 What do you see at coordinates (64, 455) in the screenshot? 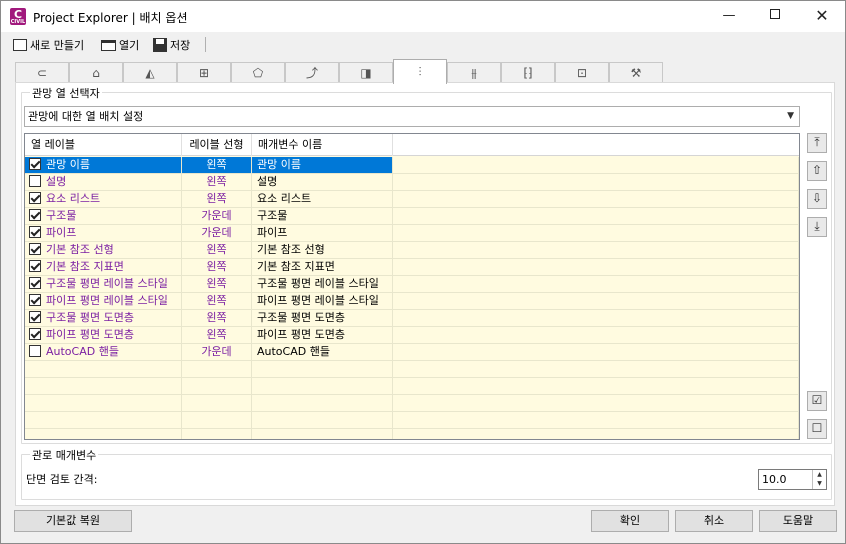
I see `params-group-title: 관로 매개변수` at bounding box center [64, 455].